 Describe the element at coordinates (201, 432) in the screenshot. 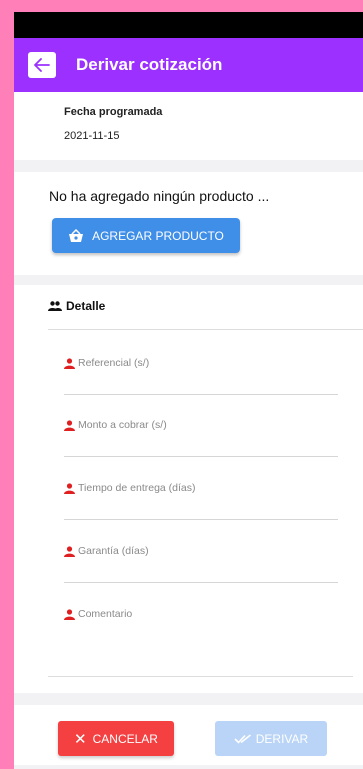

I see `amount-field: Monto a cobrar (s/)` at that location.